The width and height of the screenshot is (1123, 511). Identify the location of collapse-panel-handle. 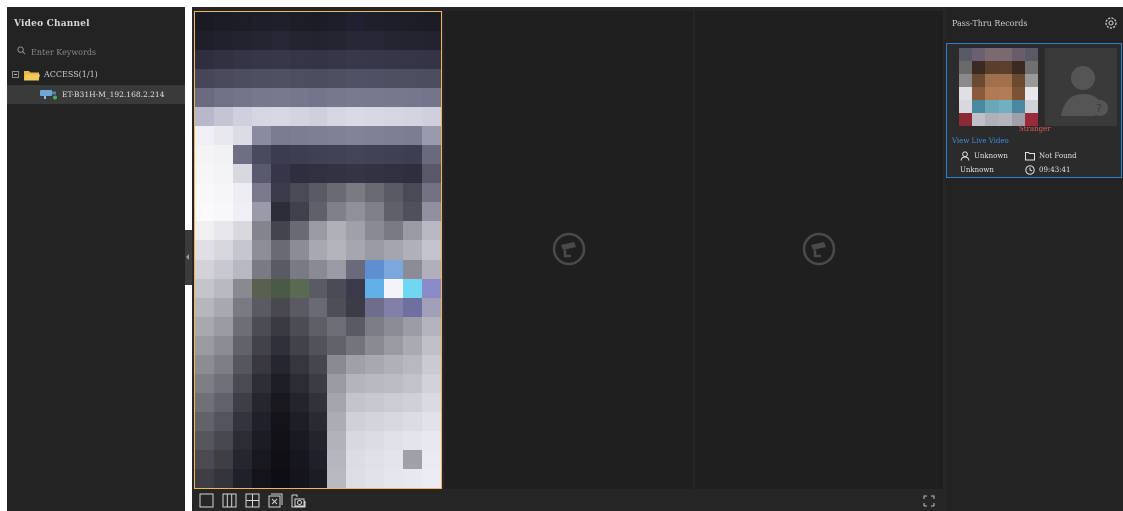
(188, 257).